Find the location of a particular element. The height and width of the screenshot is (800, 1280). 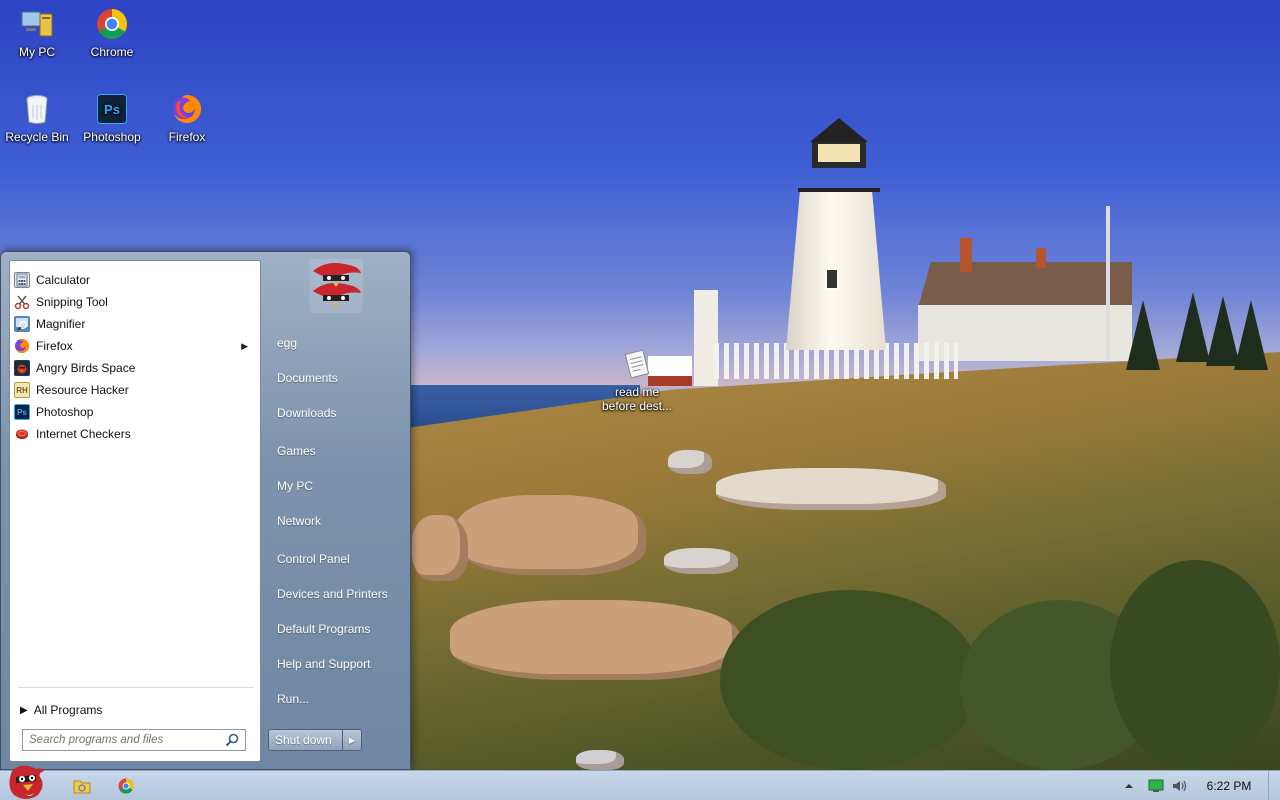

start-program-label: Internet Checkers is located at coordinates (83, 434).